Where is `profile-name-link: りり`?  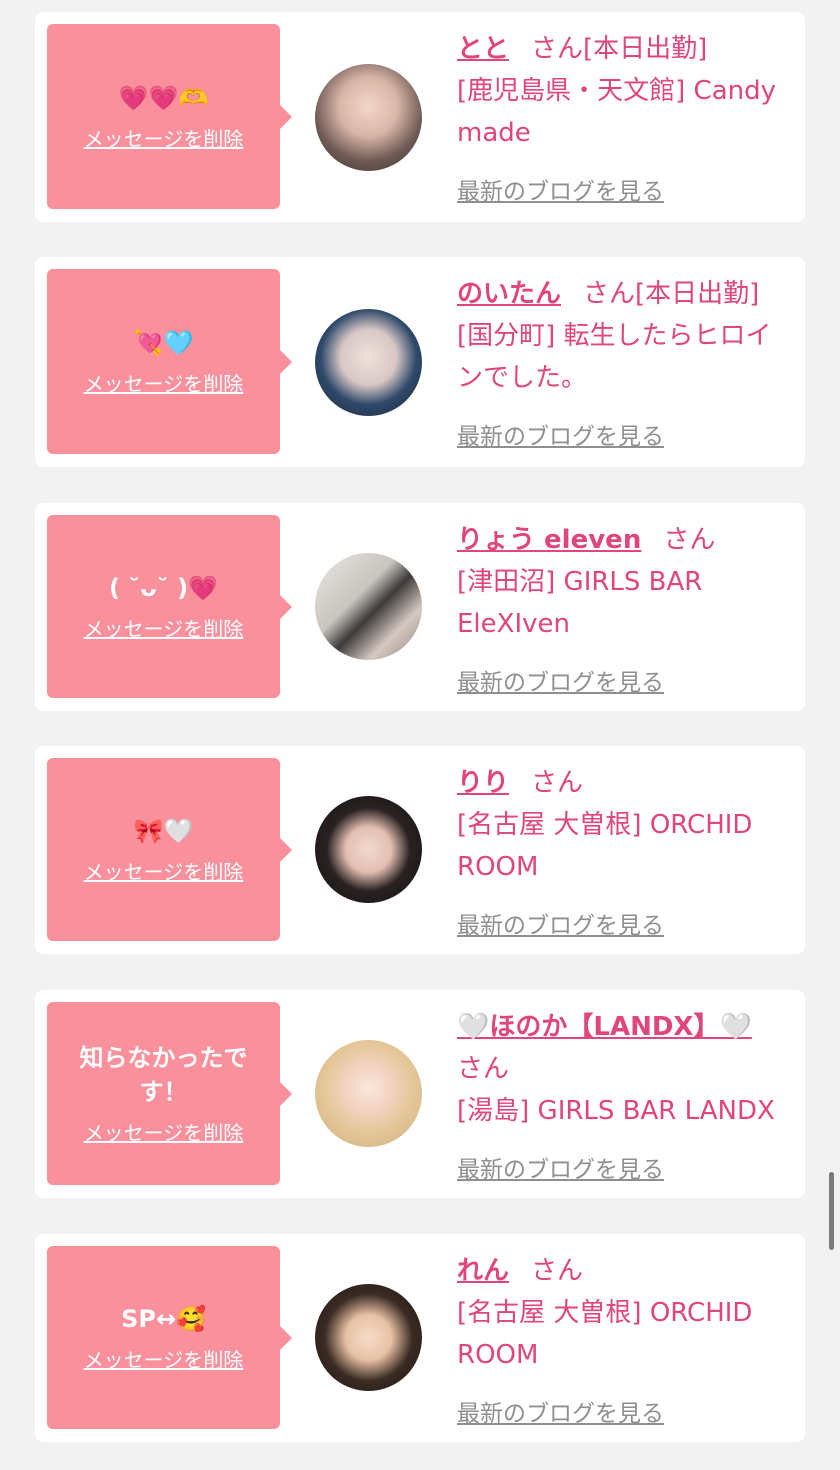 profile-name-link: りり is located at coordinates (483, 783).